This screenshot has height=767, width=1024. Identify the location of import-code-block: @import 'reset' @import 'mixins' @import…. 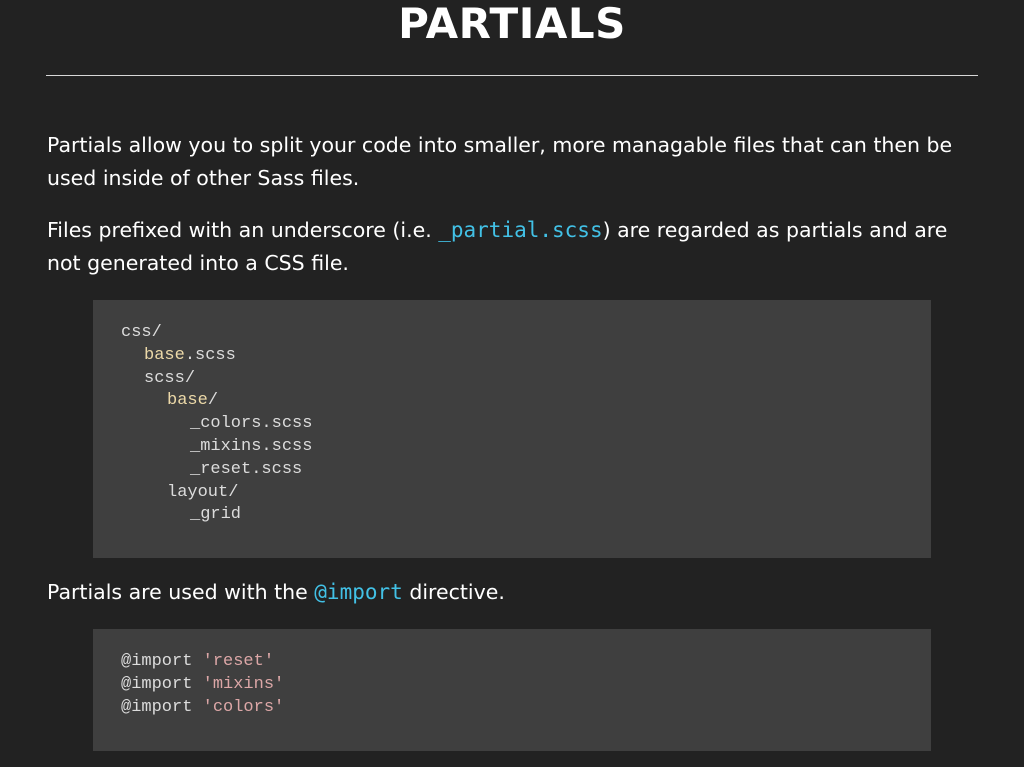
(512, 690).